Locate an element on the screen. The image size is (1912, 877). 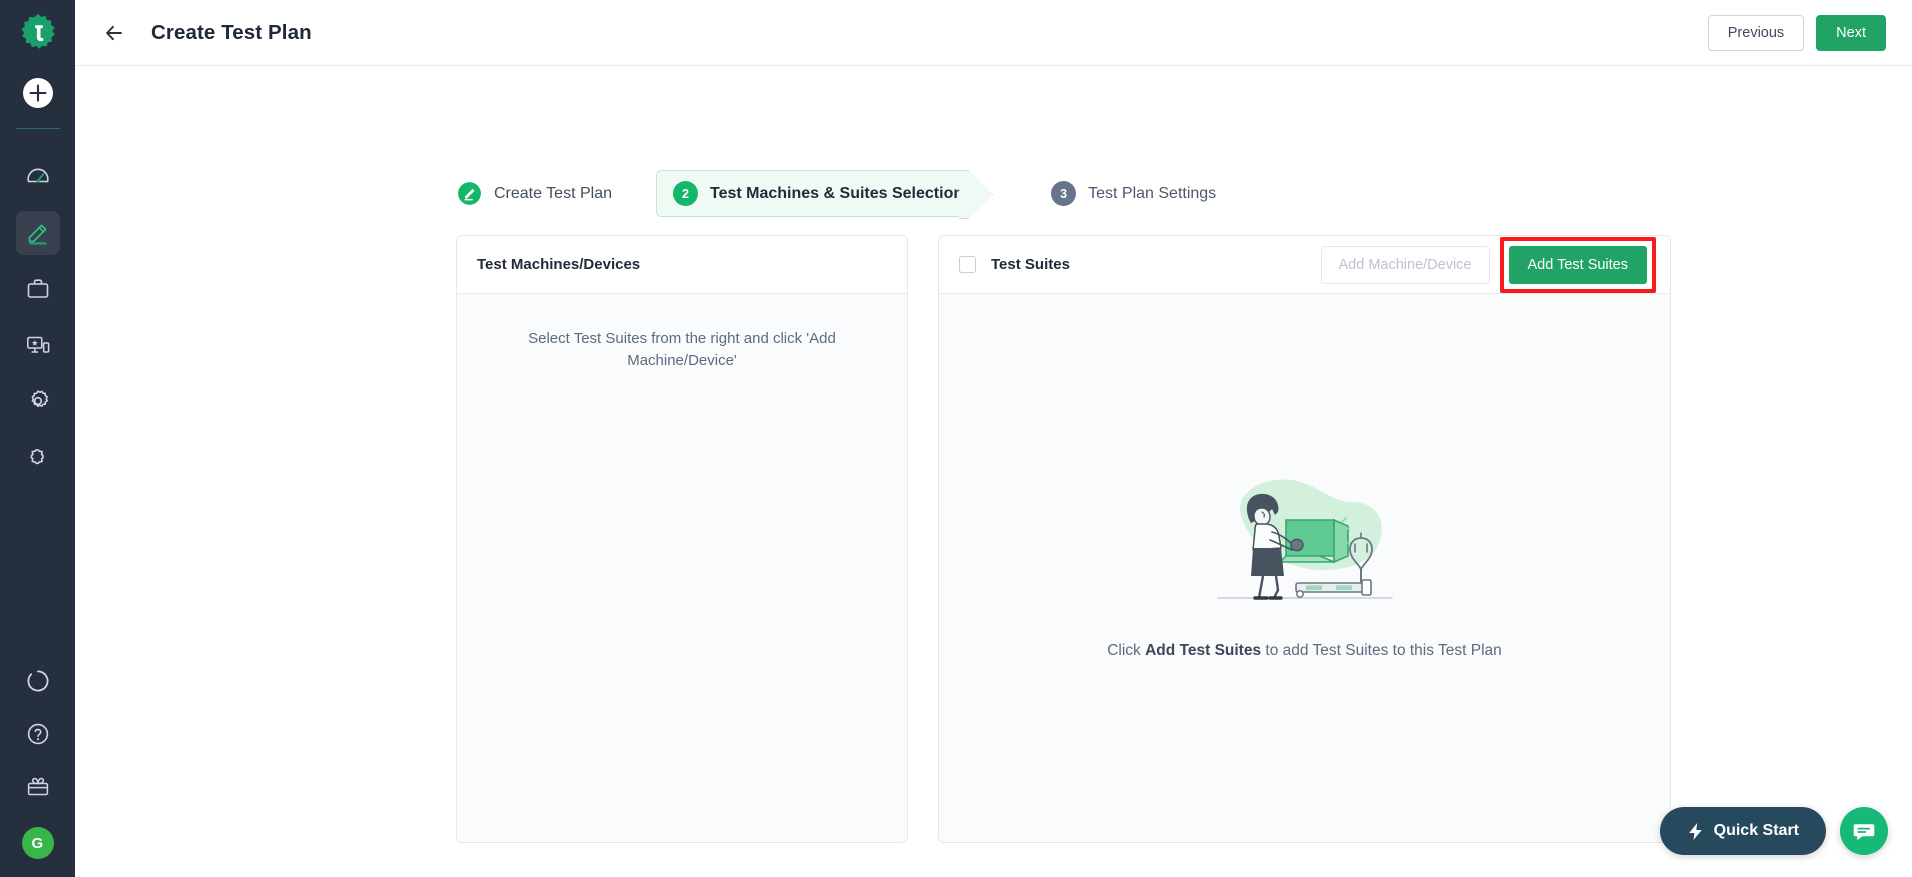
sidebar-item-help is located at coordinates (38, 736).